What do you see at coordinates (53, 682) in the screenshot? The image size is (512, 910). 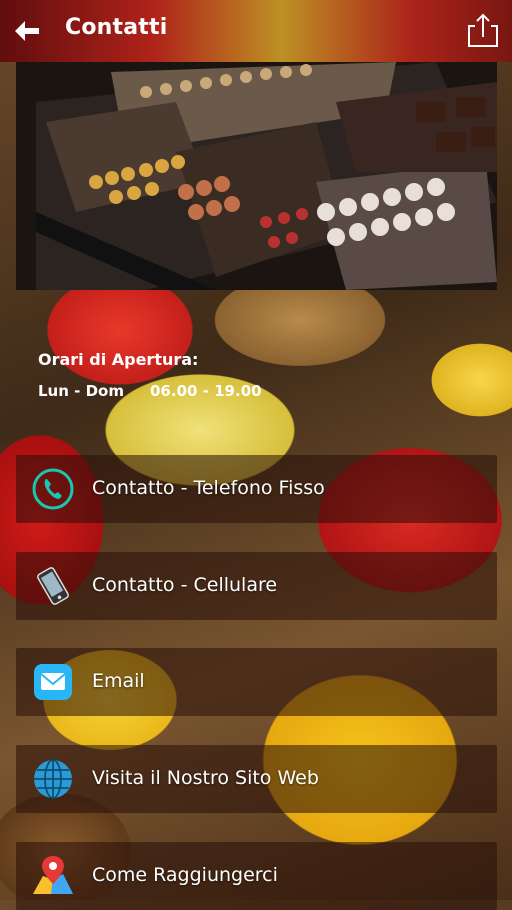 I see `mail-icon` at bounding box center [53, 682].